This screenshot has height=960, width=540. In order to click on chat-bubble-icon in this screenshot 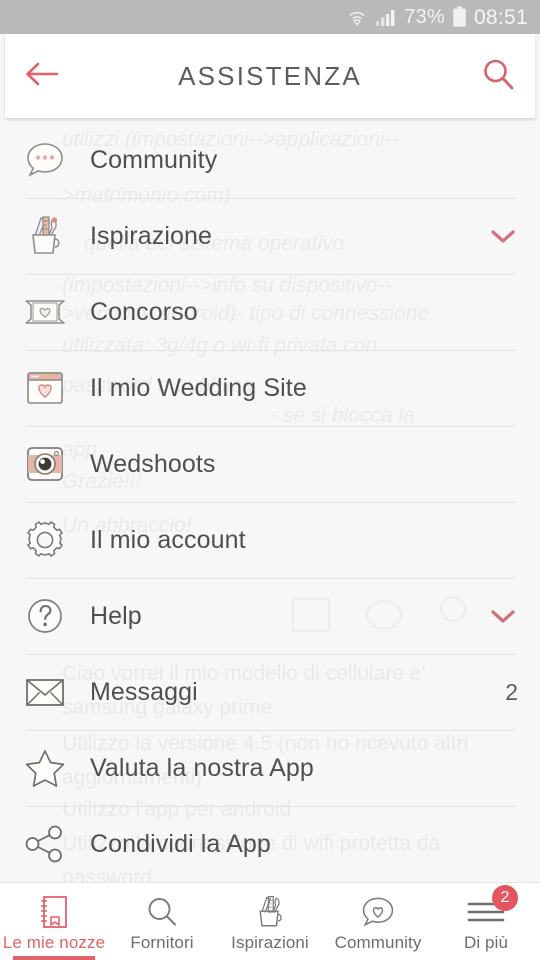, I will do `click(45, 160)`.